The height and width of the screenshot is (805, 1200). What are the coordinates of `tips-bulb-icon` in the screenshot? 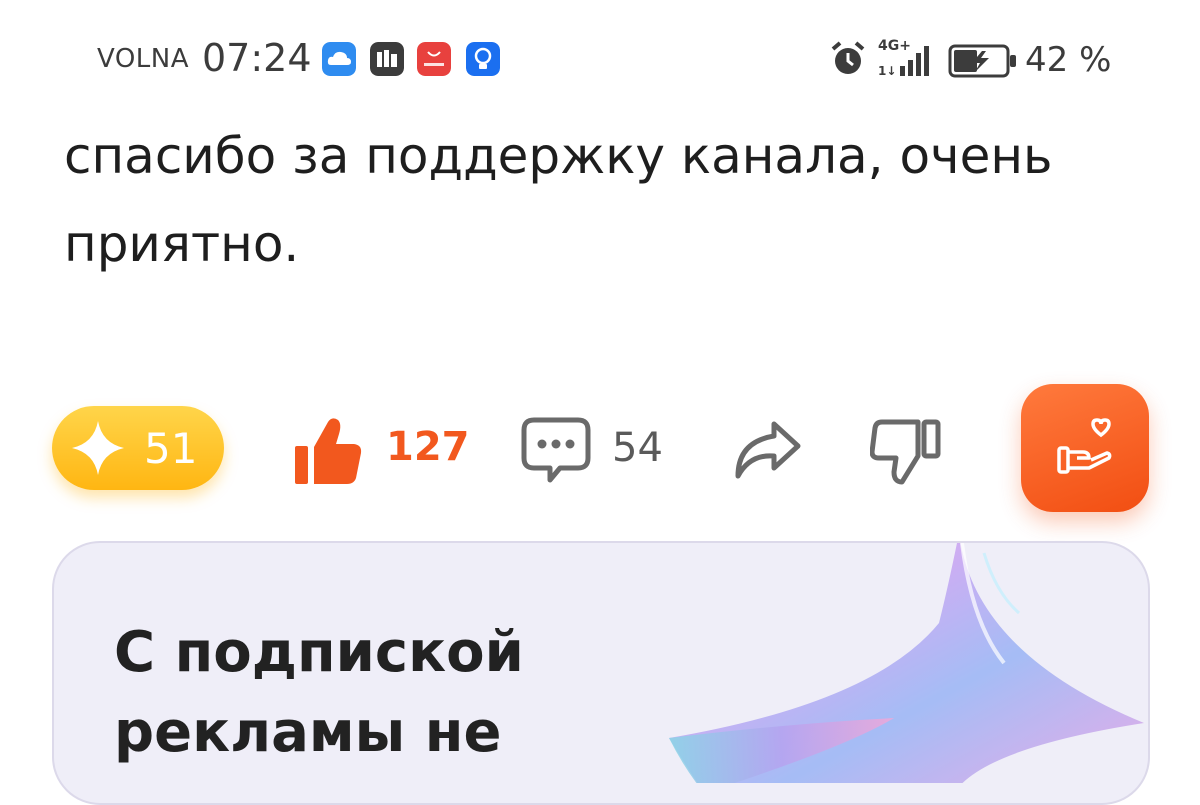 It's located at (483, 59).